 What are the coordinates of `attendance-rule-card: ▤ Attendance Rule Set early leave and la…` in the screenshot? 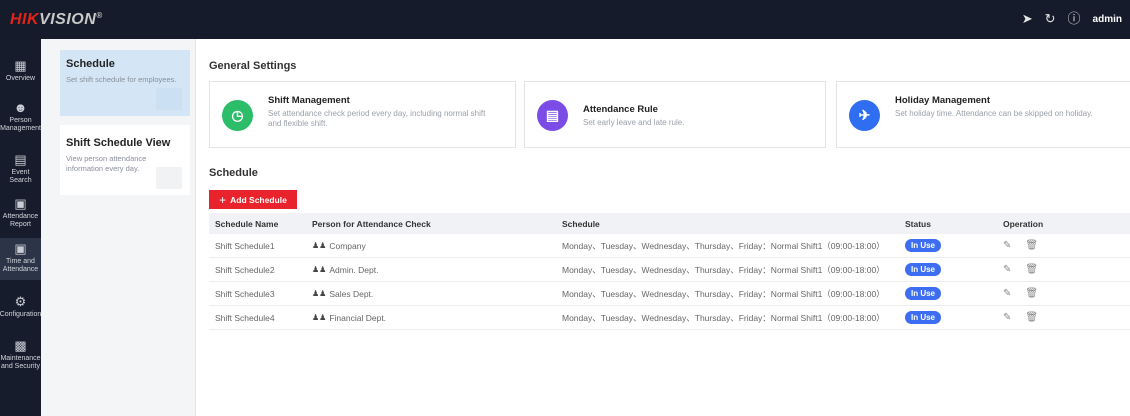 It's located at (675, 114).